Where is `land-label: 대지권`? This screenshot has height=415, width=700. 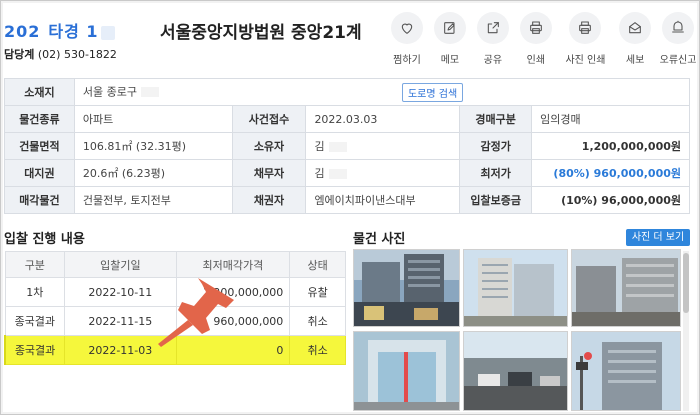 land-label: 대지권 is located at coordinates (39, 173).